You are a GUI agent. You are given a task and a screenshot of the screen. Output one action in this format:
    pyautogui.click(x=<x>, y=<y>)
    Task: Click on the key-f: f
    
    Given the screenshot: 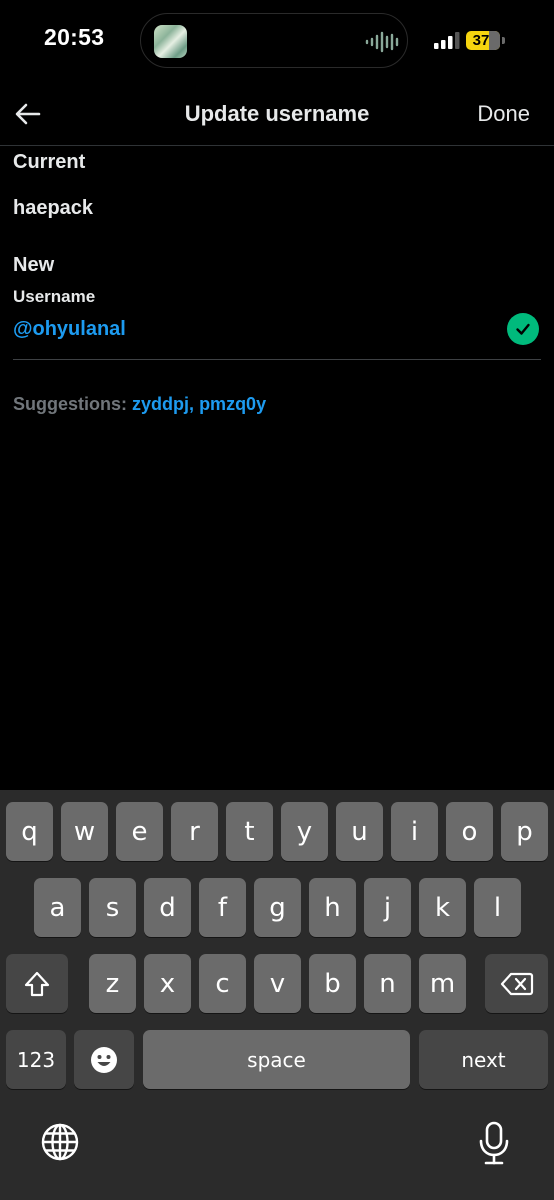 What is the action you would take?
    pyautogui.click(x=222, y=907)
    